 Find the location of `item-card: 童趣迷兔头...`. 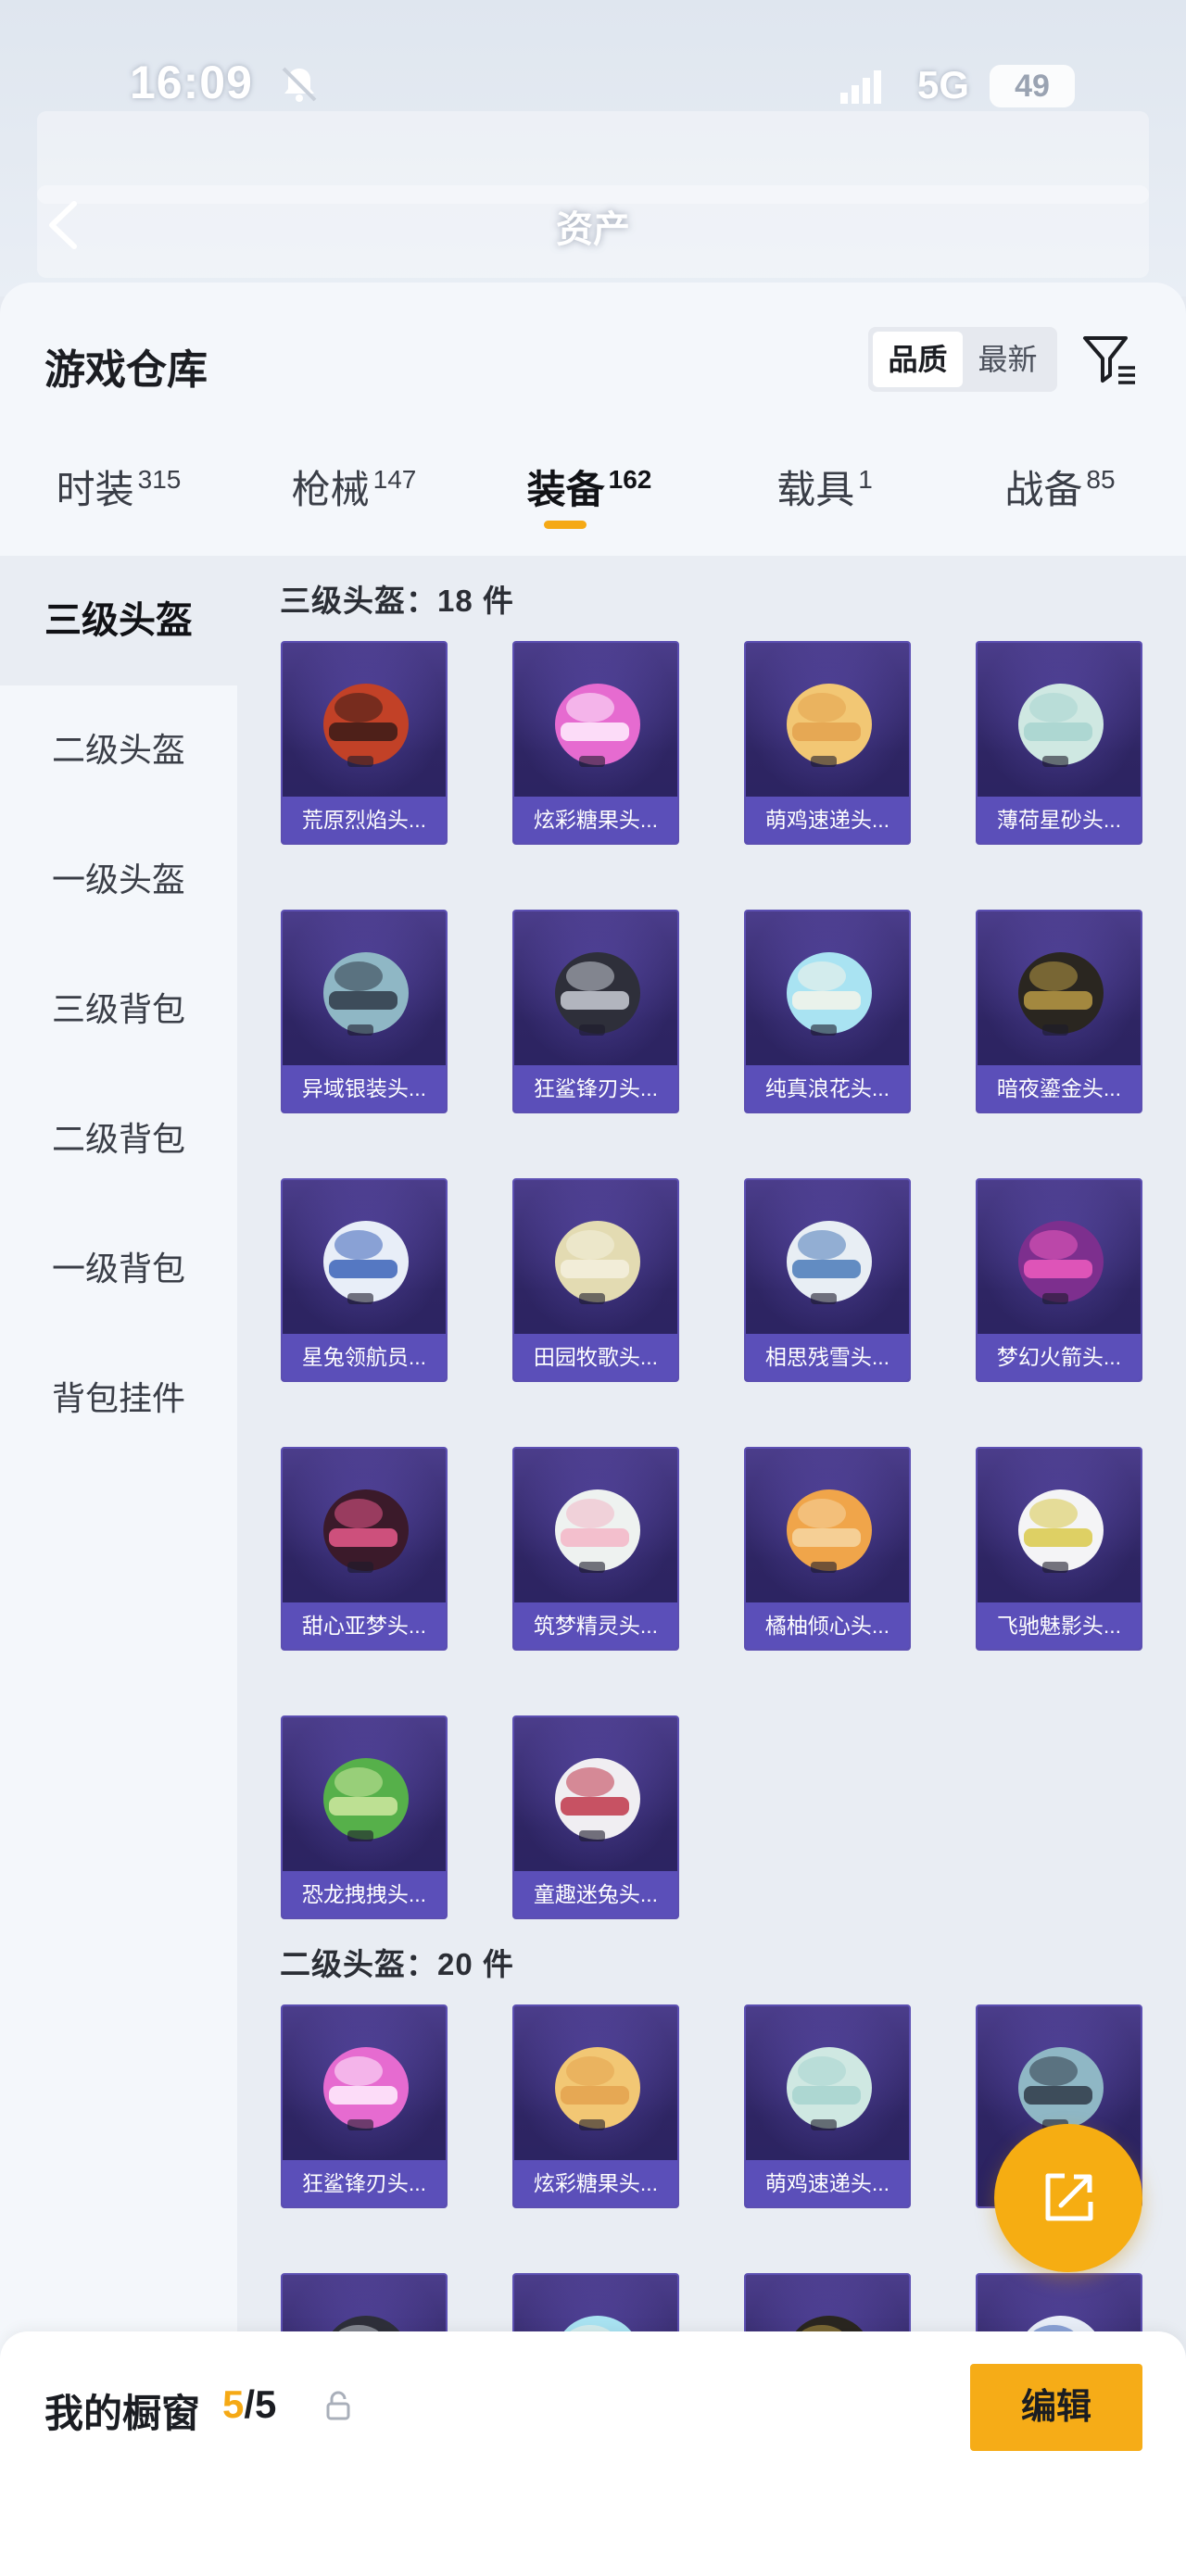

item-card: 童趣迷兔头... is located at coordinates (595, 1817).